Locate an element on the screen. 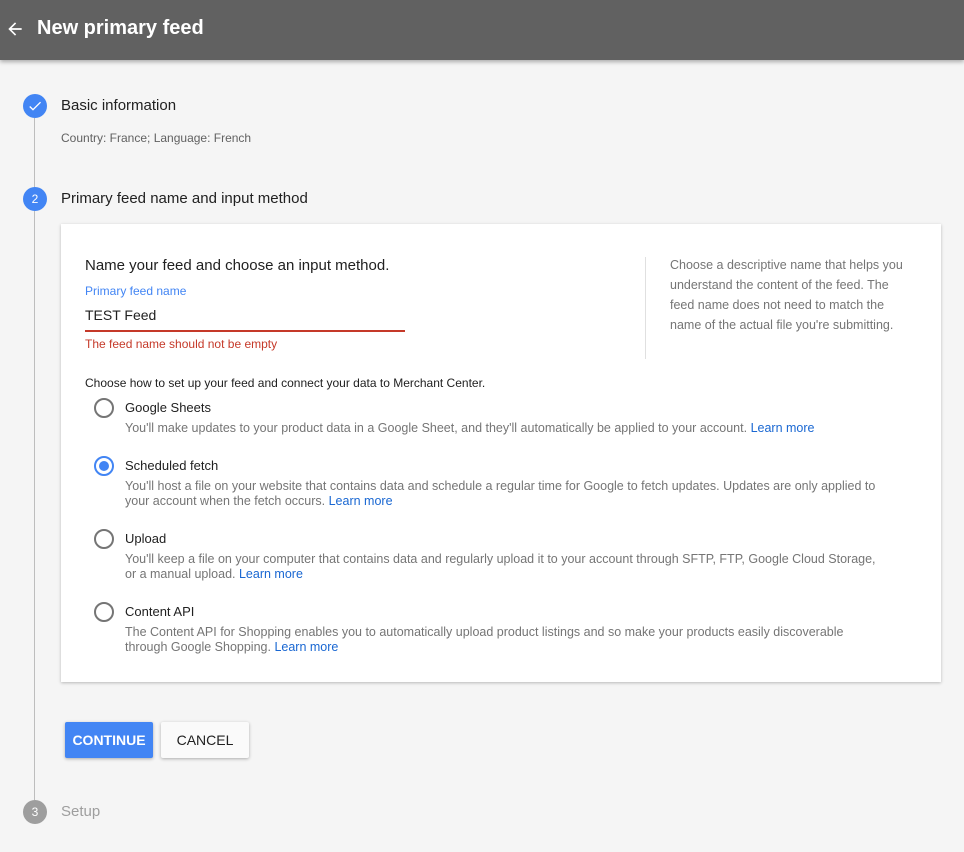 This screenshot has width=964, height=852. back-button is located at coordinates (15, 29).